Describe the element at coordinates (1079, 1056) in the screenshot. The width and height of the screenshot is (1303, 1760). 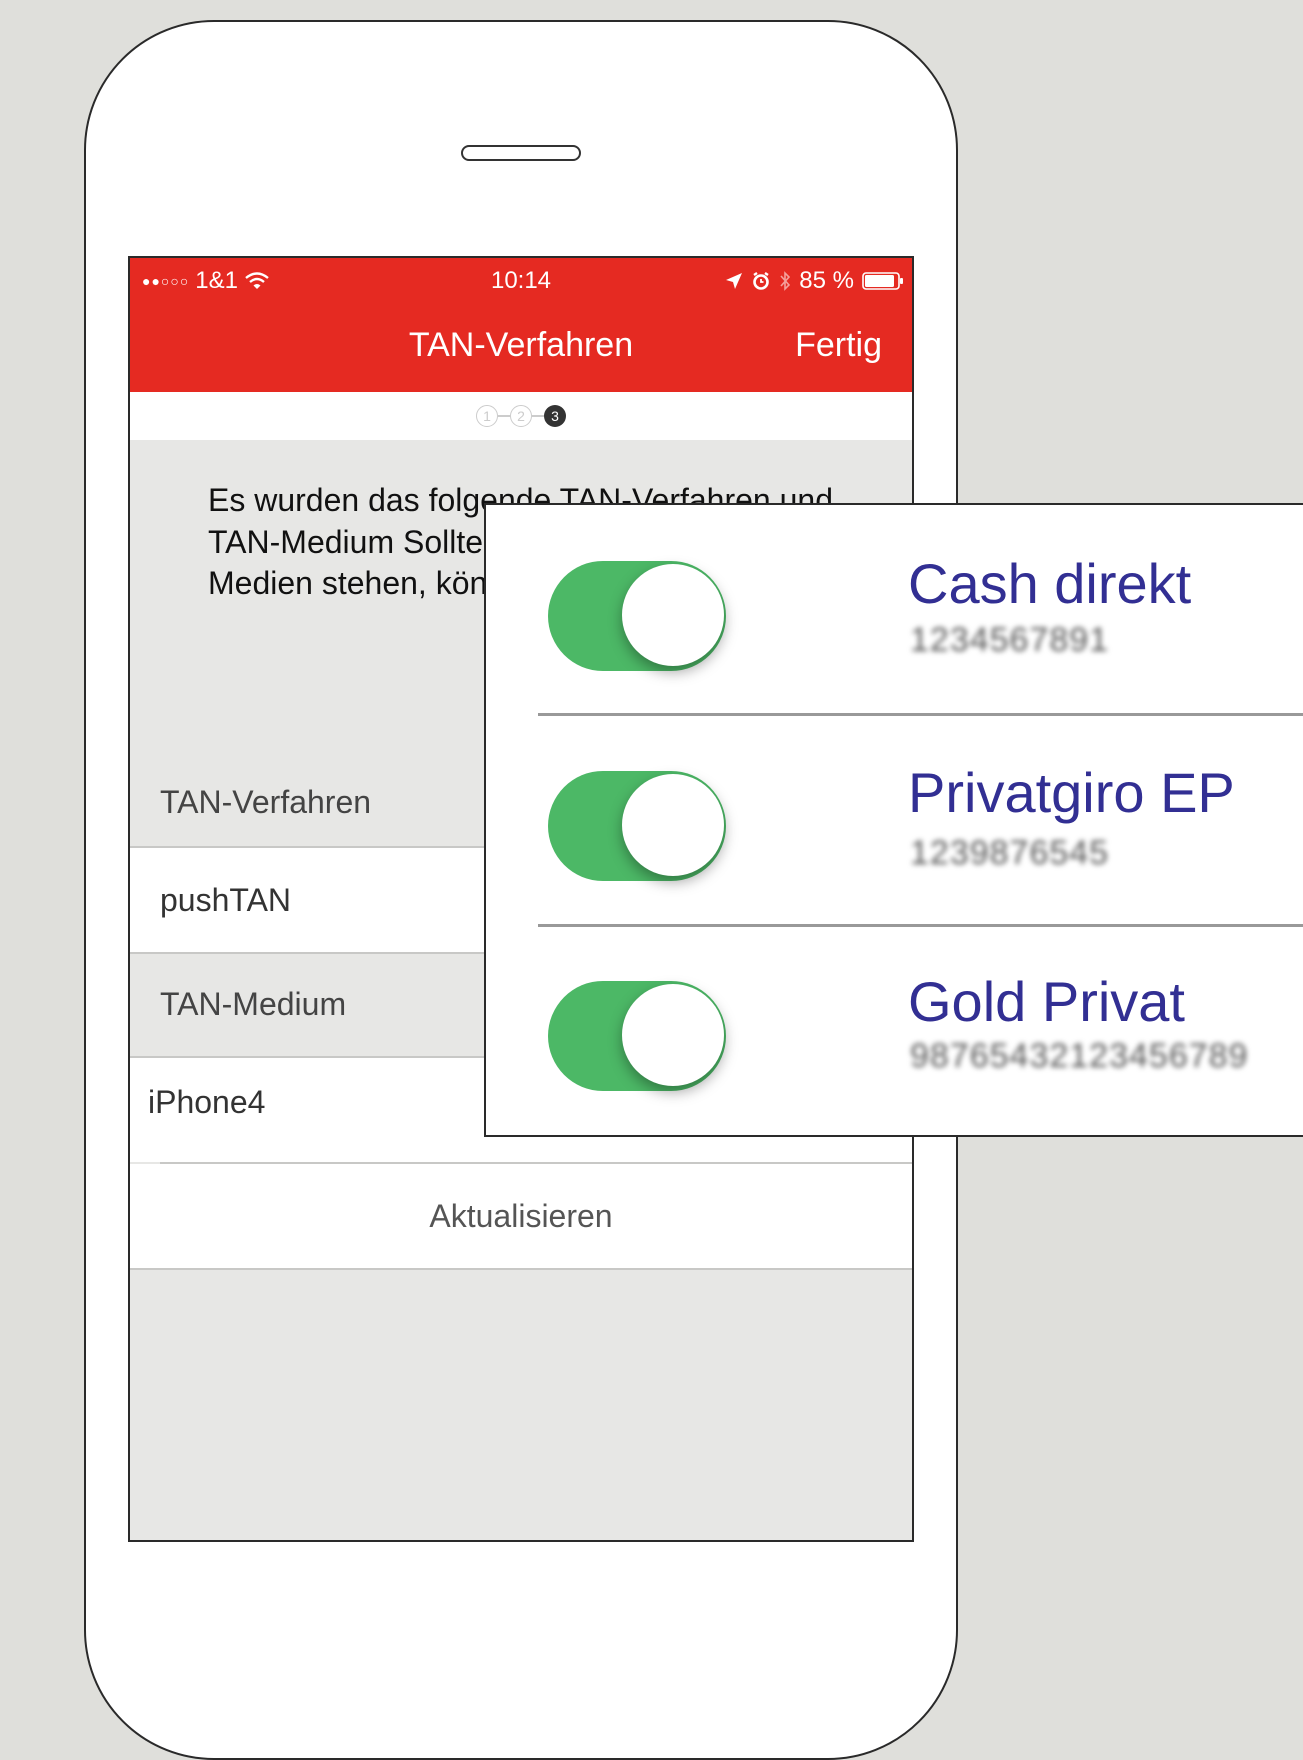
I see `account-number: 98765432123456789` at that location.